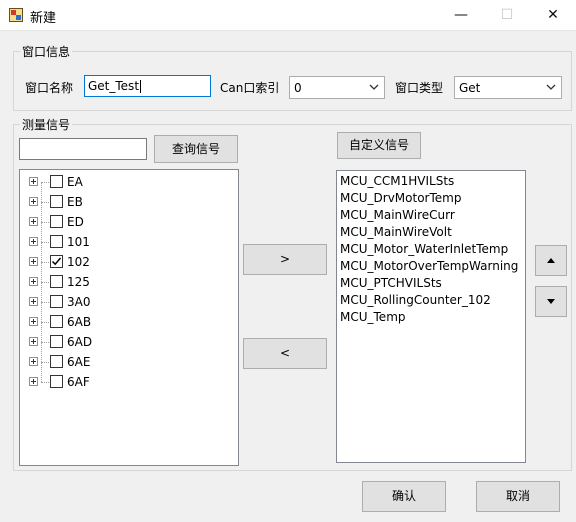 This screenshot has width=576, height=522. I want to click on can-index-select: 0, so click(337, 87).